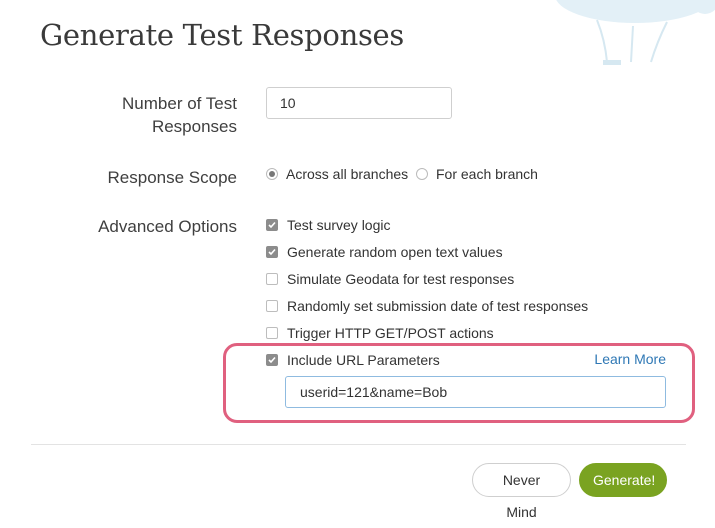 Image resolution: width=715 pixels, height=528 pixels. What do you see at coordinates (395, 252) in the screenshot?
I see `option-label: Generate random open text values` at bounding box center [395, 252].